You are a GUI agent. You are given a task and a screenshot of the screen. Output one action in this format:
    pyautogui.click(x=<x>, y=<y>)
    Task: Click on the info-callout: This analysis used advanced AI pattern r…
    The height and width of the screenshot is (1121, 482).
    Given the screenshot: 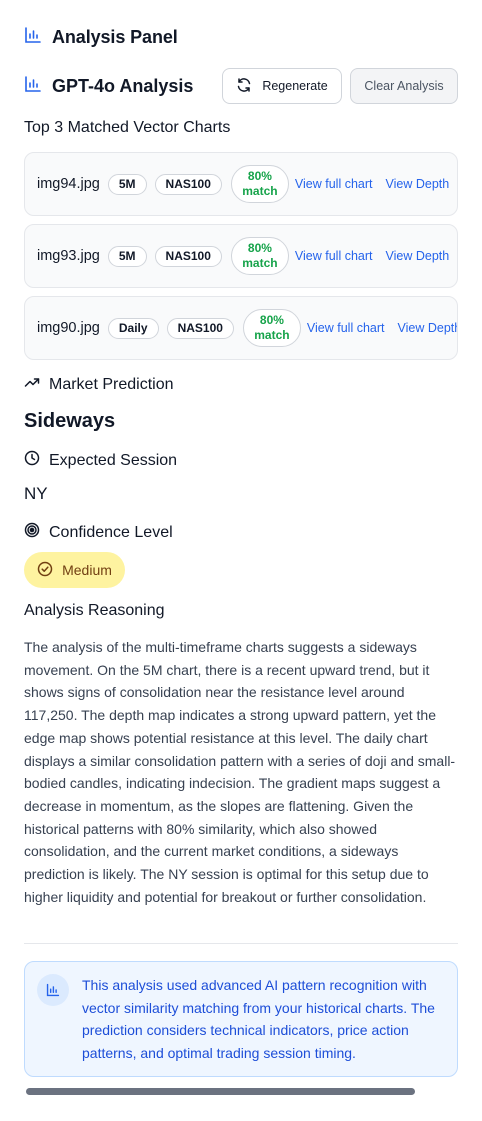 What is the action you would take?
    pyautogui.click(x=241, y=1019)
    